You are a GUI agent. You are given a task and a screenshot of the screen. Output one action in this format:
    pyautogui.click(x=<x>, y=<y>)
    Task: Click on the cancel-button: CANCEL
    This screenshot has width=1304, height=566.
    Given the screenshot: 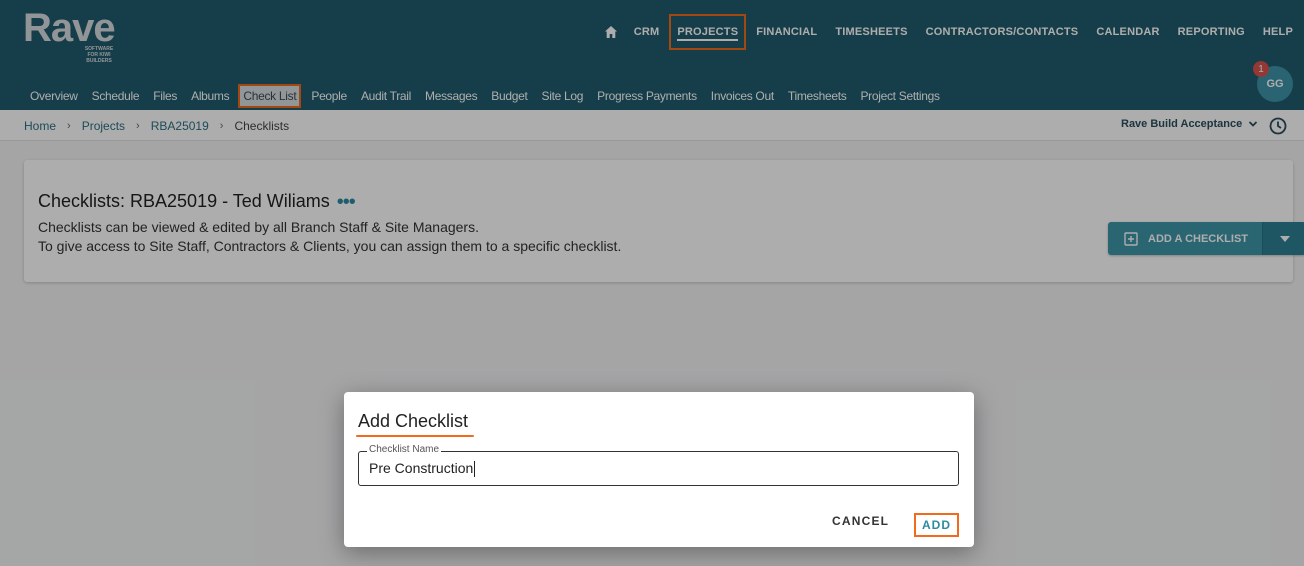 What is the action you would take?
    pyautogui.click(x=860, y=521)
    